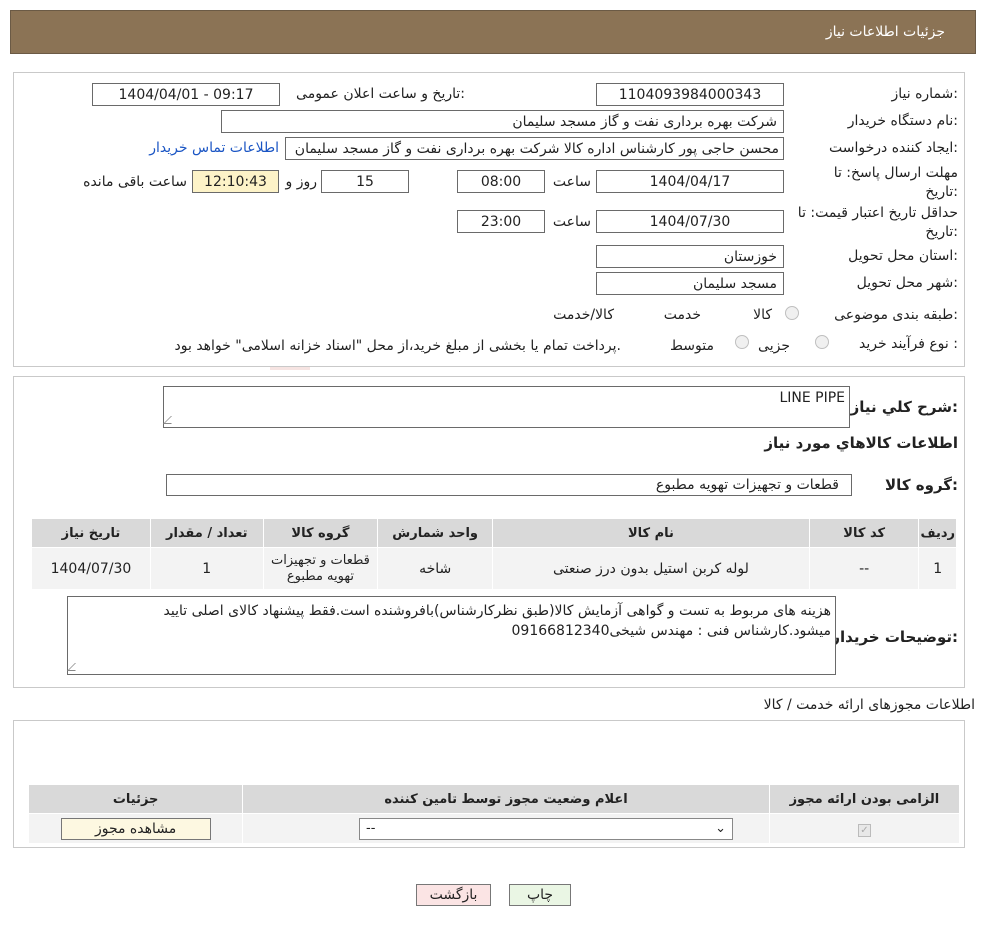 This screenshot has height=928, width=985. Describe the element at coordinates (941, 192) in the screenshot. I see `deadline-label-date: تاریخ:` at that location.